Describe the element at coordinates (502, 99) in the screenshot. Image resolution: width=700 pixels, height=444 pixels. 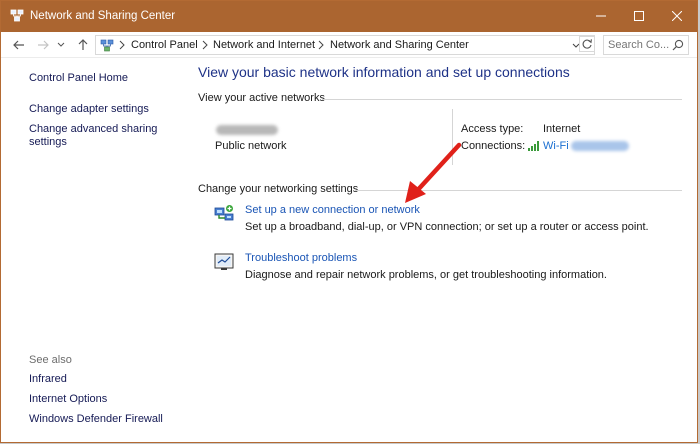
I see `section-divider` at that location.